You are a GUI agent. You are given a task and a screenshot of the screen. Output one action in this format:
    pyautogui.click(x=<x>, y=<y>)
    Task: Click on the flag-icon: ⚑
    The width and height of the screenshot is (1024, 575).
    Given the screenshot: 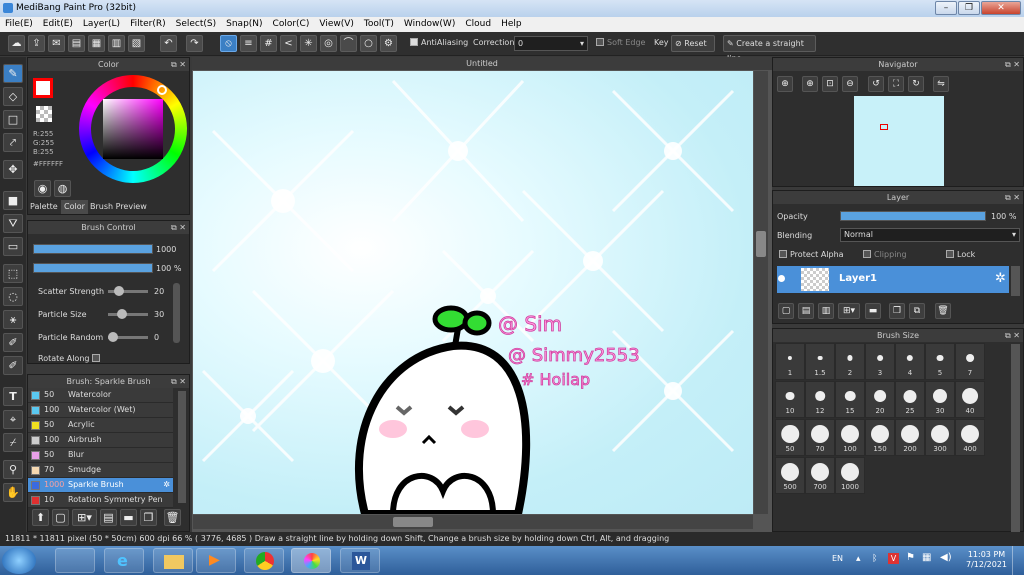 What is the action you would take?
    pyautogui.click(x=910, y=557)
    